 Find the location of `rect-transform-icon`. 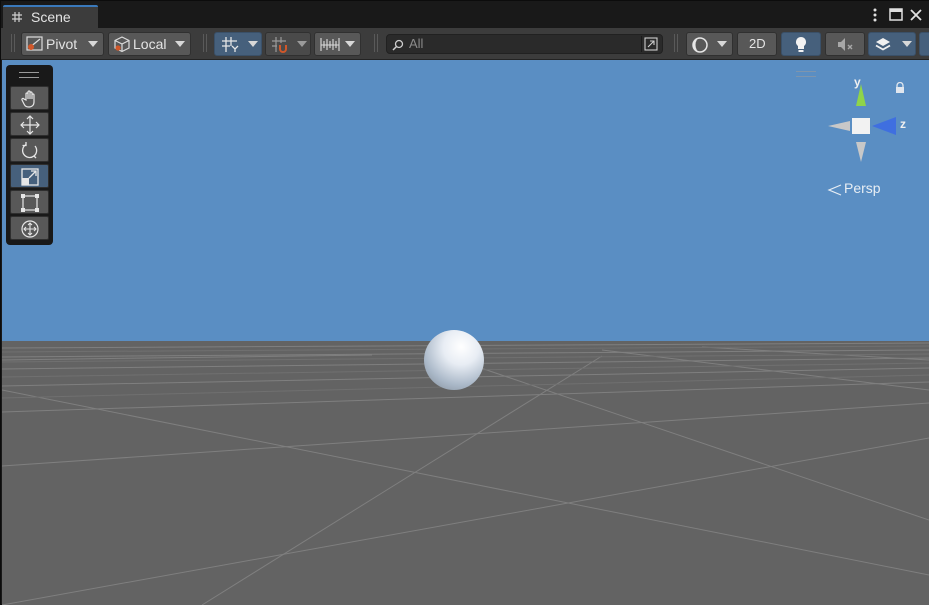

rect-transform-icon is located at coordinates (30, 203).